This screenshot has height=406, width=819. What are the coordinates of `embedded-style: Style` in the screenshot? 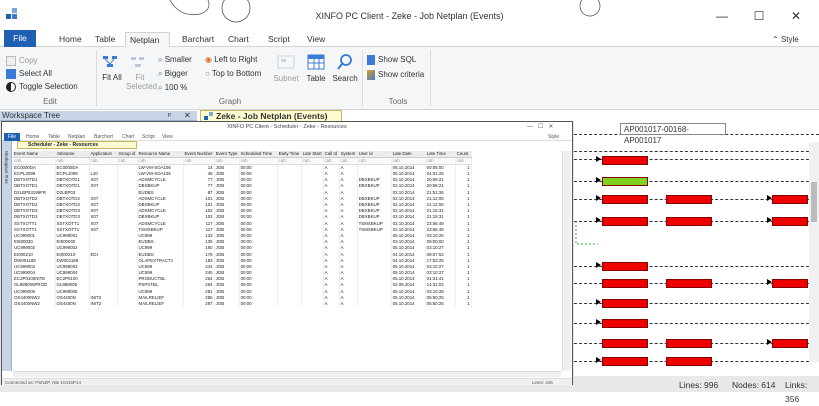 It's located at (553, 137).